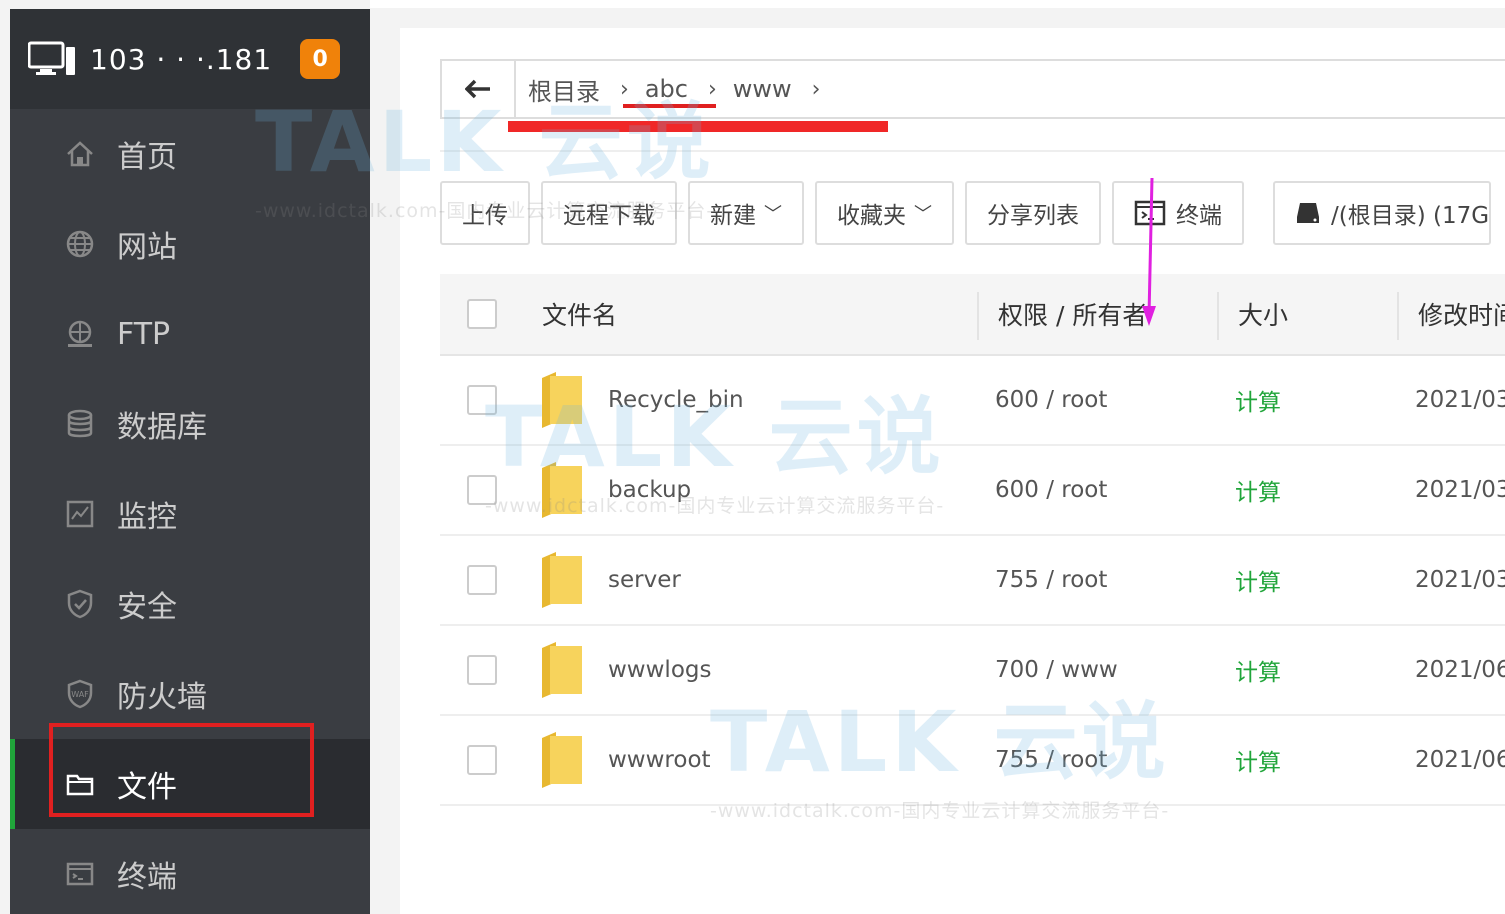 This screenshot has height=914, width=1505. What do you see at coordinates (1033, 216) in the screenshot?
I see `button-label: 分享列表` at bounding box center [1033, 216].